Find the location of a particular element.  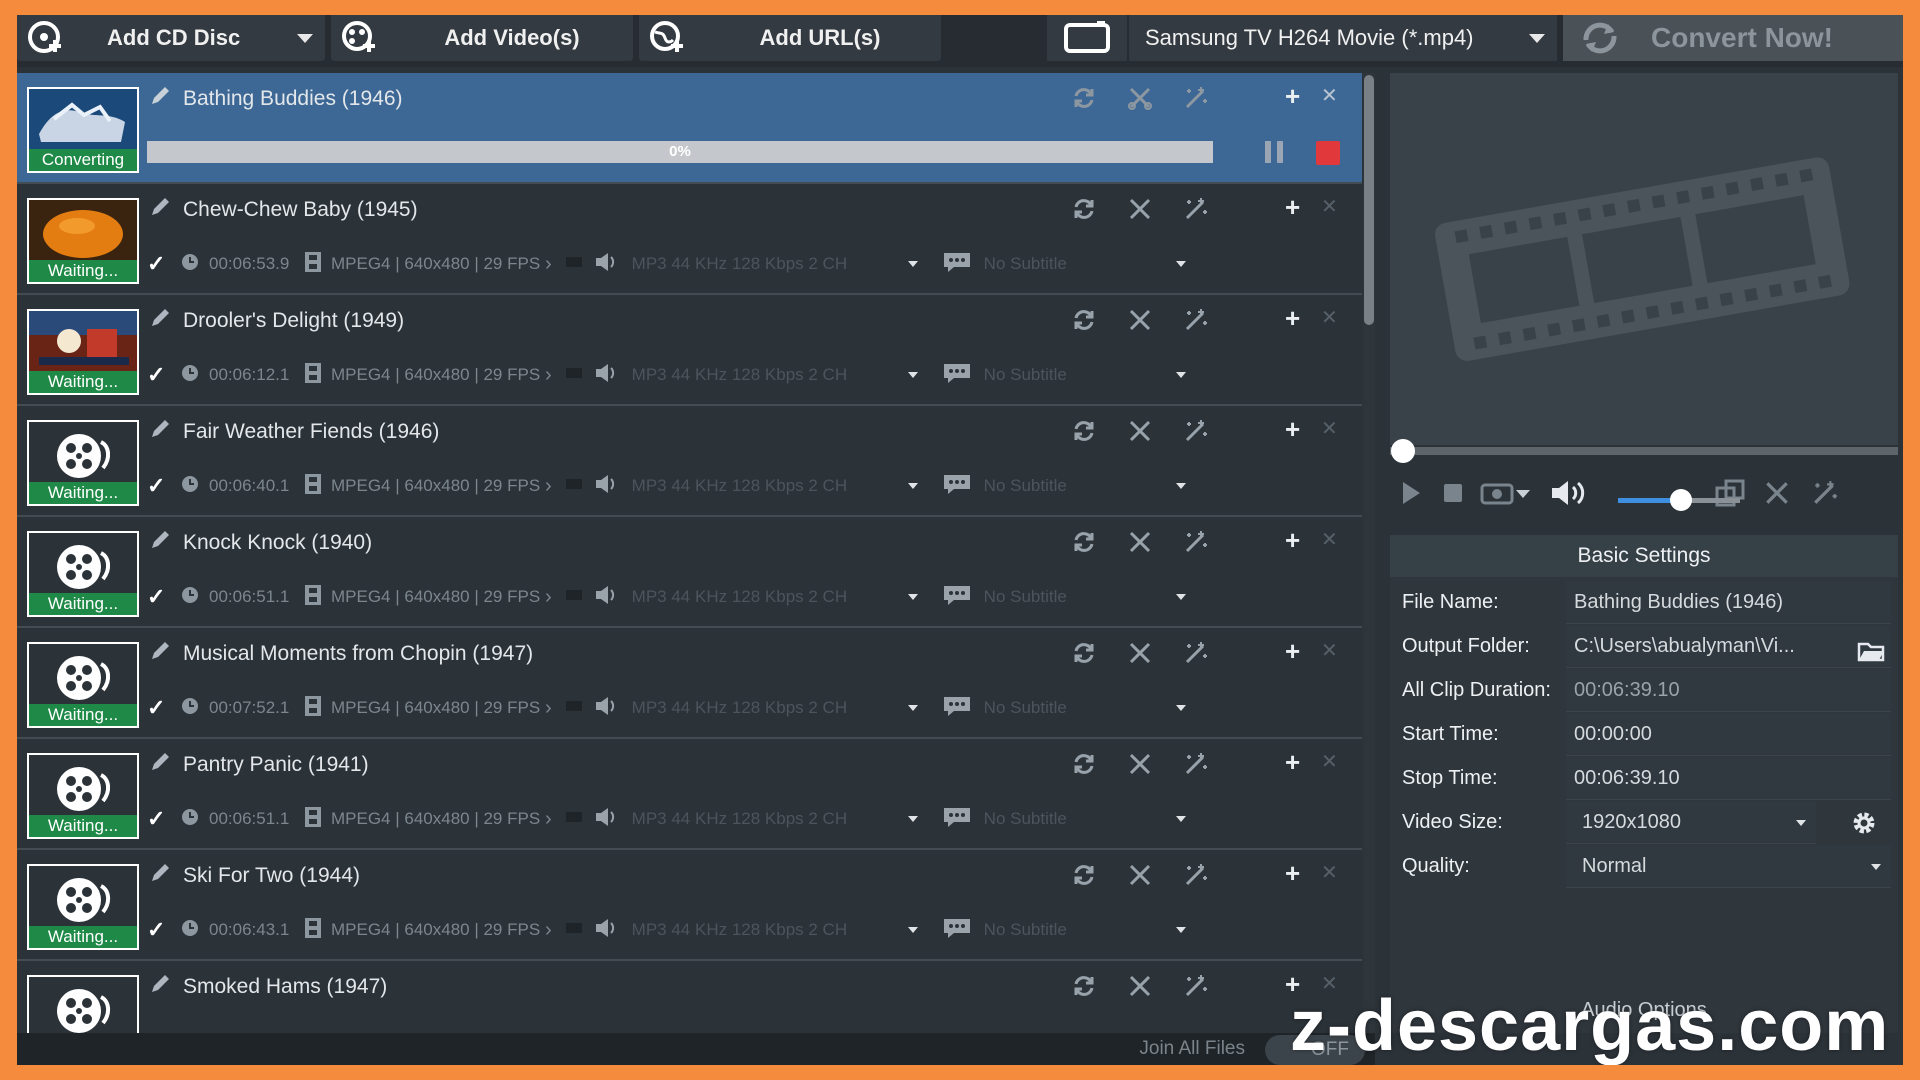

item-title: Fair Weather Fiends (1946) is located at coordinates (311, 432).